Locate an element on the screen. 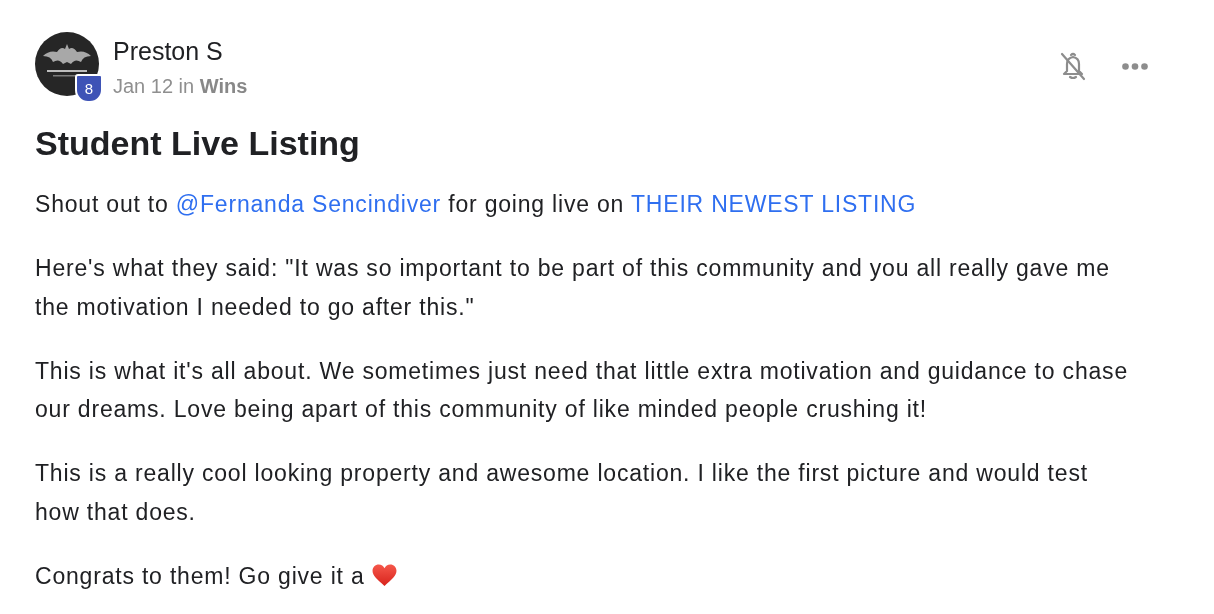 The height and width of the screenshot is (614, 1214). post-meta: Jan 12 in Wins is located at coordinates (180, 86).